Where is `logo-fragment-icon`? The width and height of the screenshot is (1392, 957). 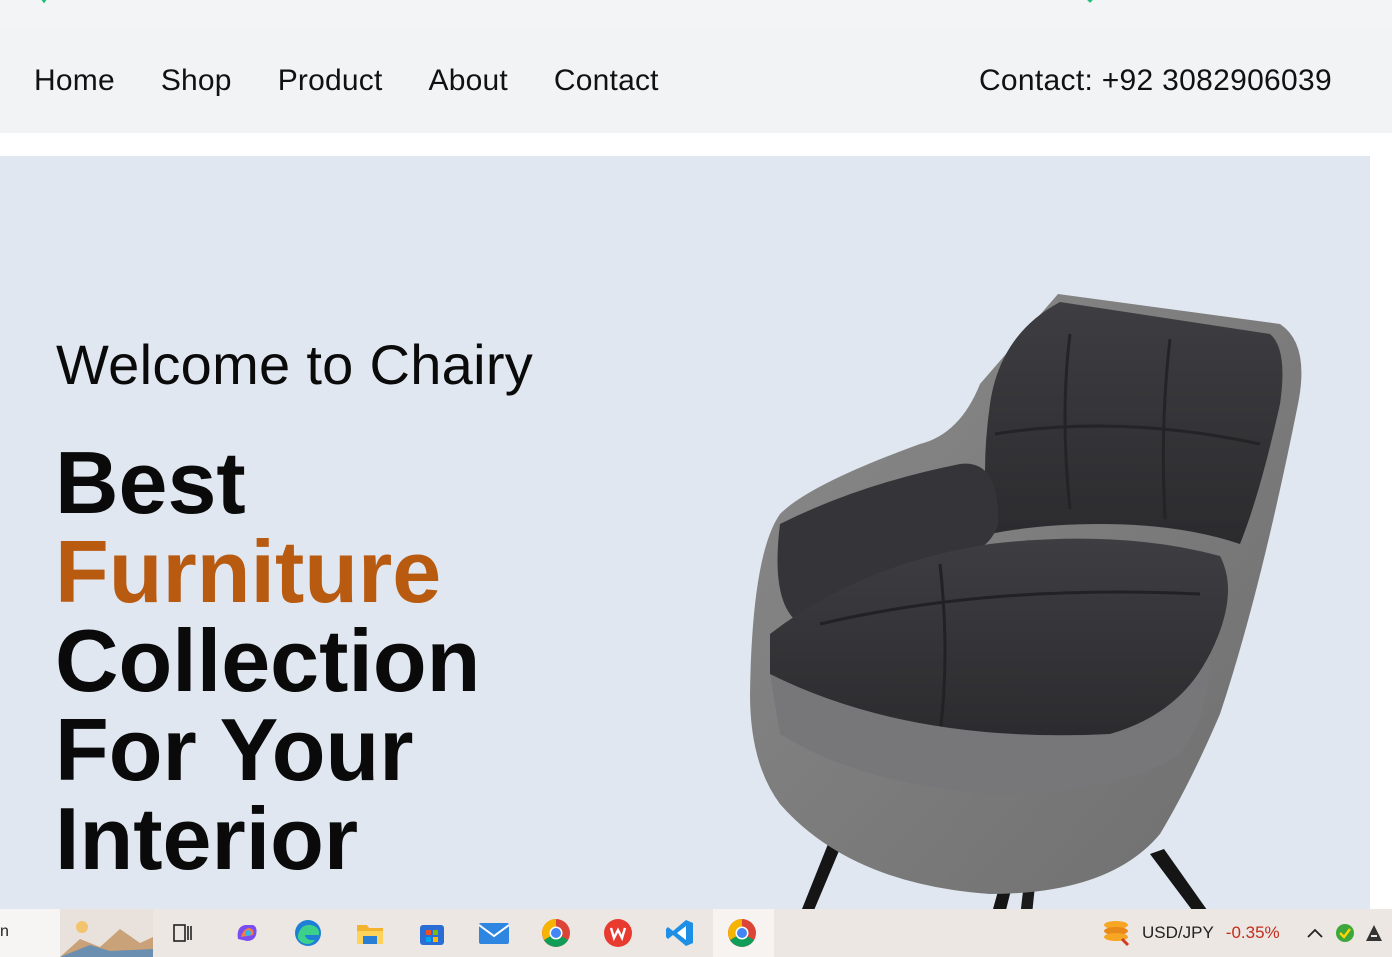 logo-fragment-icon is located at coordinates (44, 2).